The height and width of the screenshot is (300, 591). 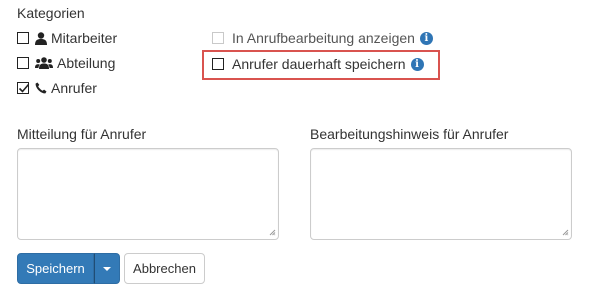 I want to click on save-caller-permanently-label: Anrufer dauerhaft speichern, so click(x=319, y=64).